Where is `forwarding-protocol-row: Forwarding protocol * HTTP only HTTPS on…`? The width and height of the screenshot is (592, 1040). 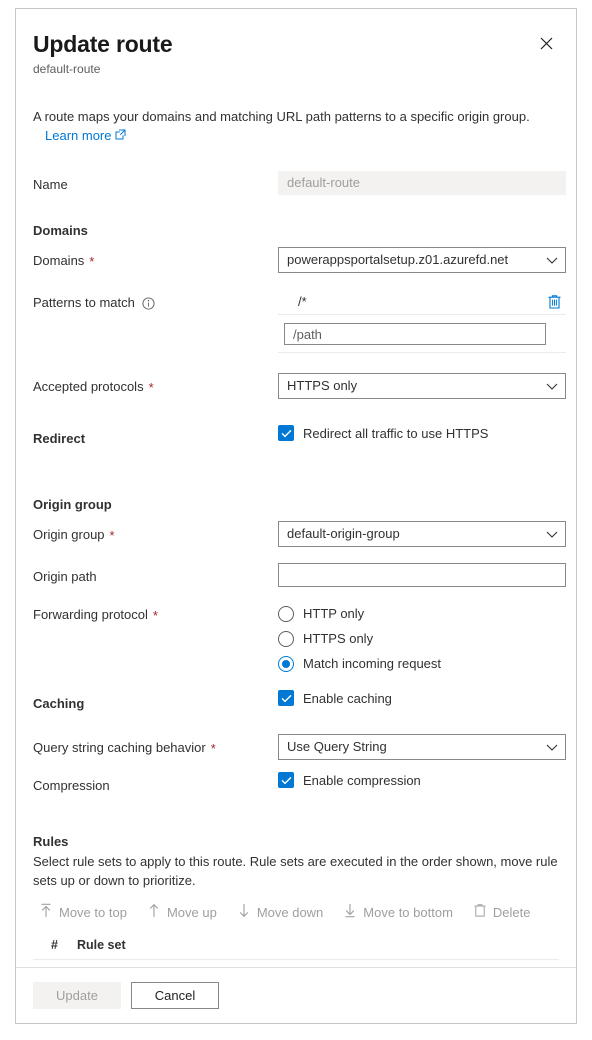
forwarding-protocol-row: Forwarding protocol * HTTP only HTTPS on… is located at coordinates (296, 638).